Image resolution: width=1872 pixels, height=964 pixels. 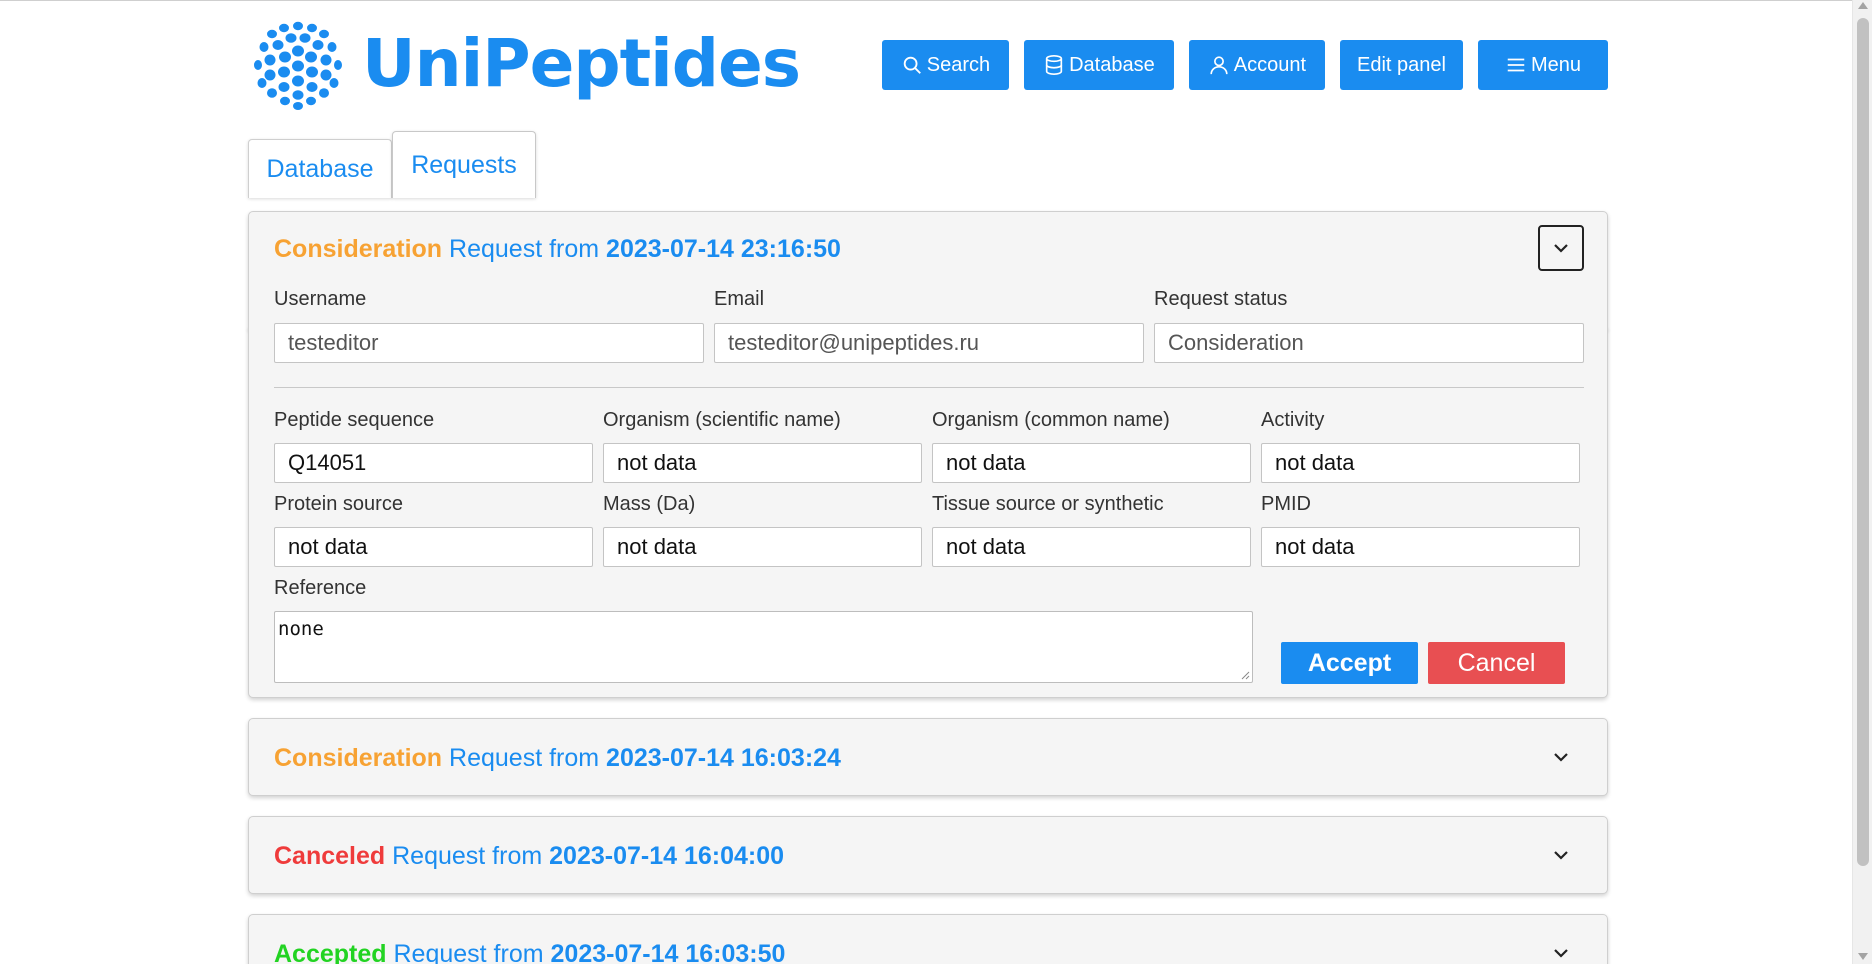 I want to click on tab-requests: Requests, so click(x=464, y=164).